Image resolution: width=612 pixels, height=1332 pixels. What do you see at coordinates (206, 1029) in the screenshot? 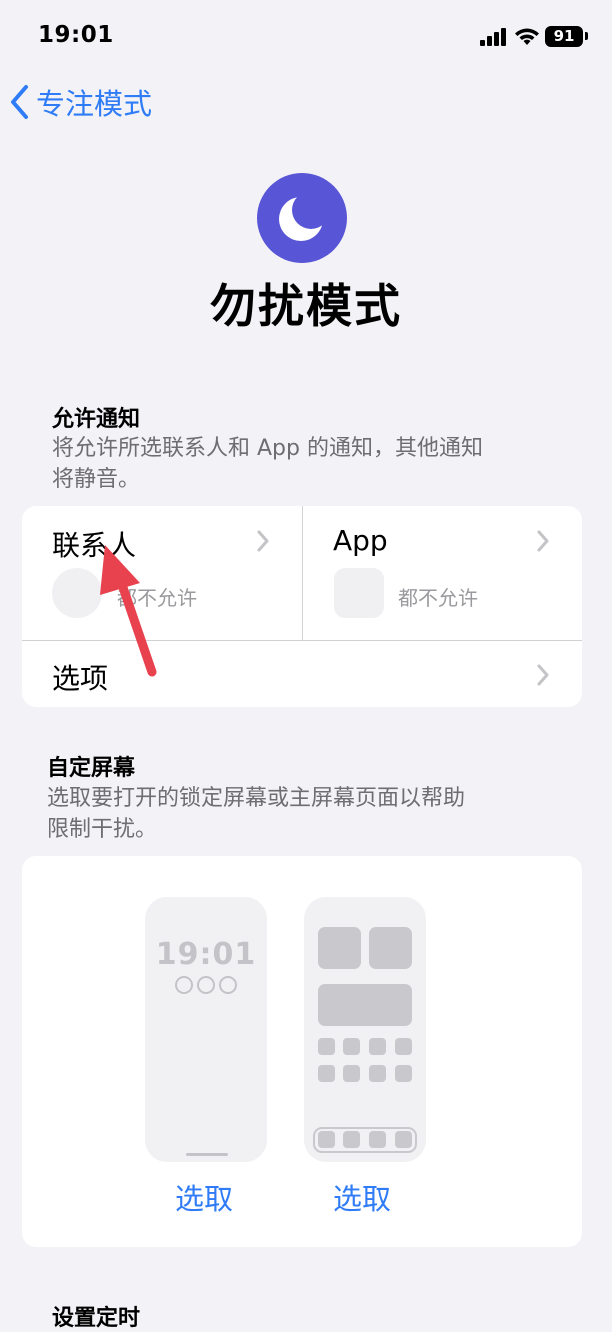
I see `lock-screen-preview: 19:01` at bounding box center [206, 1029].